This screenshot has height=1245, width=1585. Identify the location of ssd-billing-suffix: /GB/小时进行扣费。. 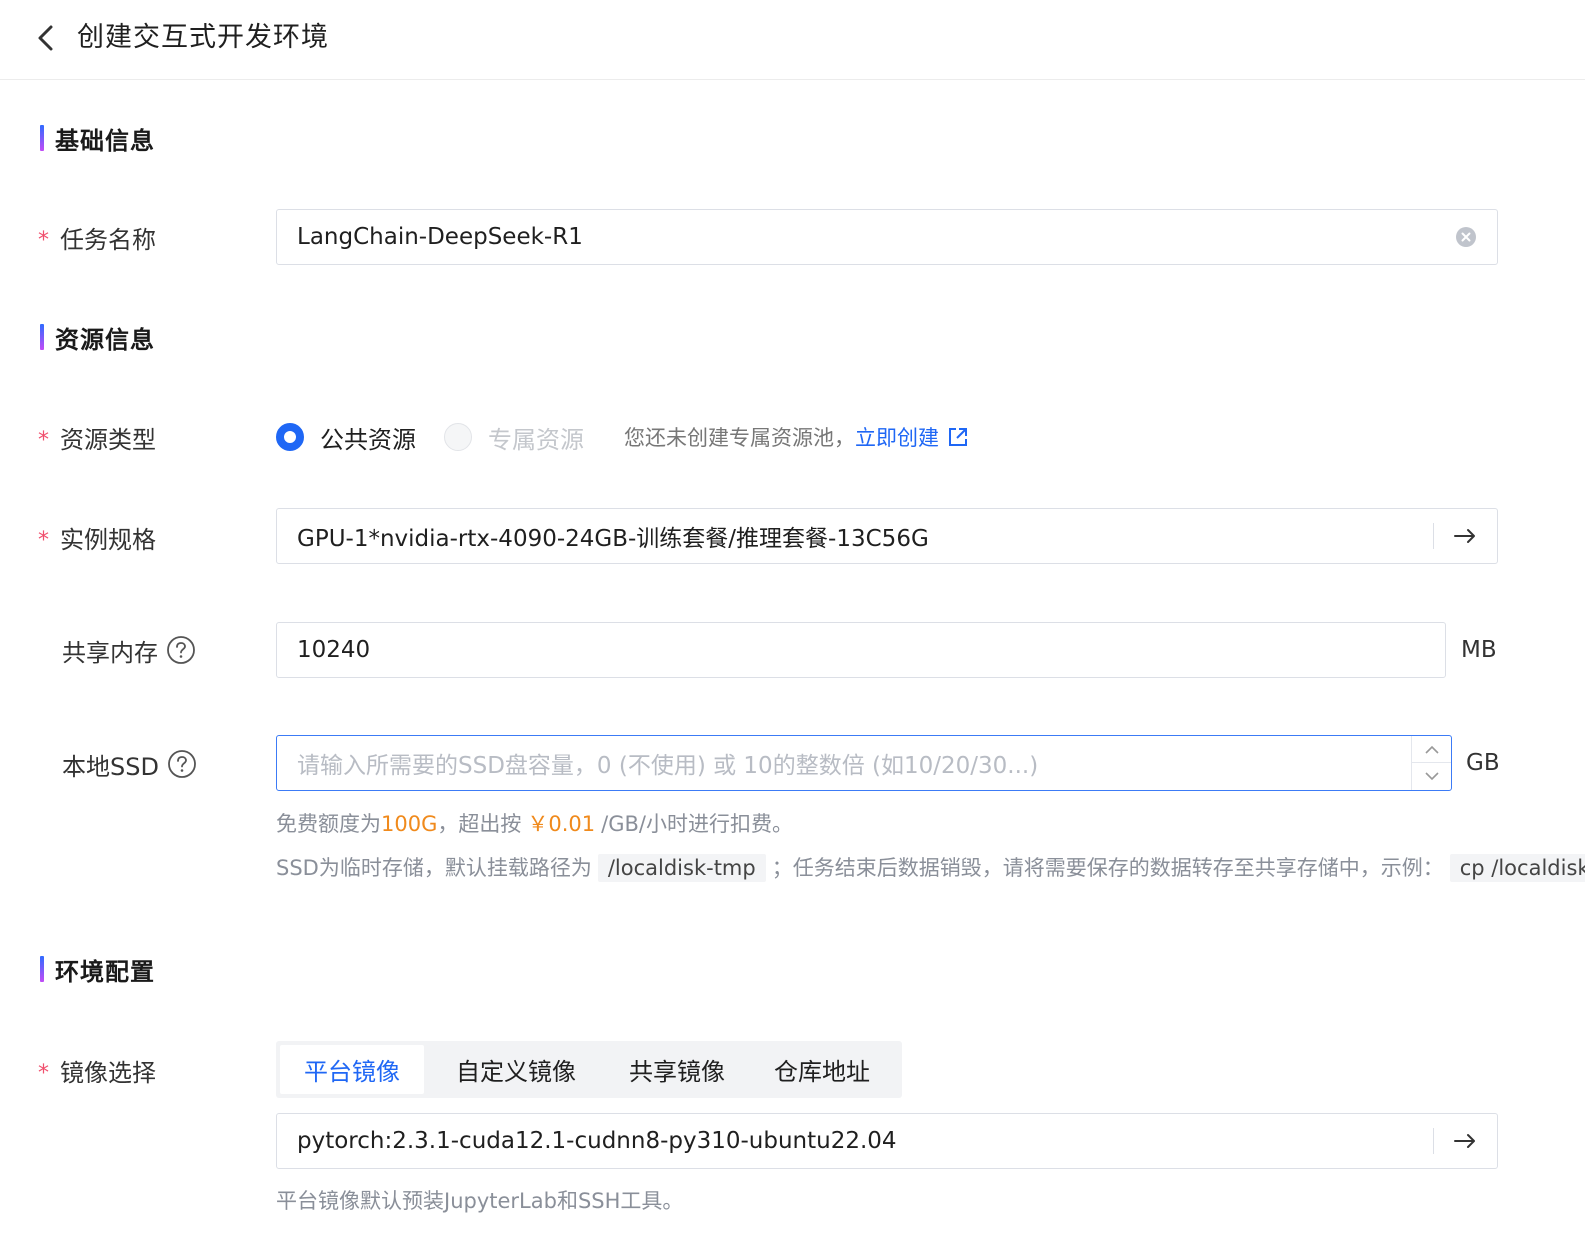
(697, 824).